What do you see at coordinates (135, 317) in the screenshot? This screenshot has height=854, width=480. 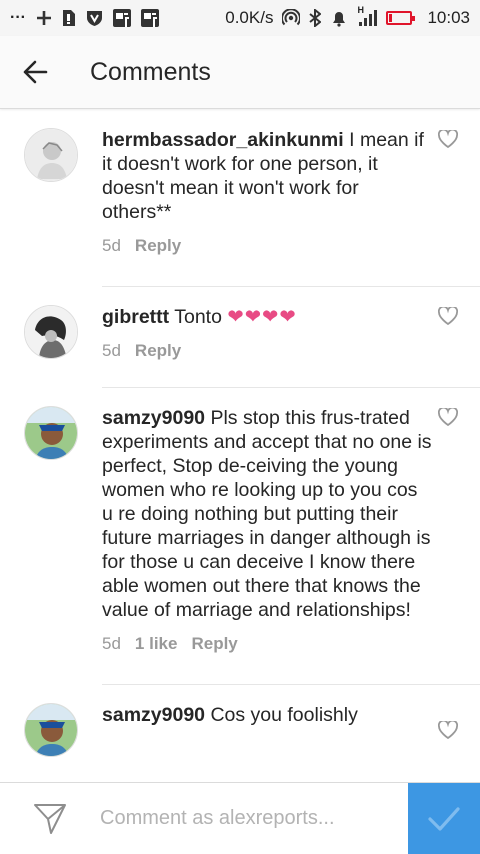 I see `comment-username: gibrettt` at bounding box center [135, 317].